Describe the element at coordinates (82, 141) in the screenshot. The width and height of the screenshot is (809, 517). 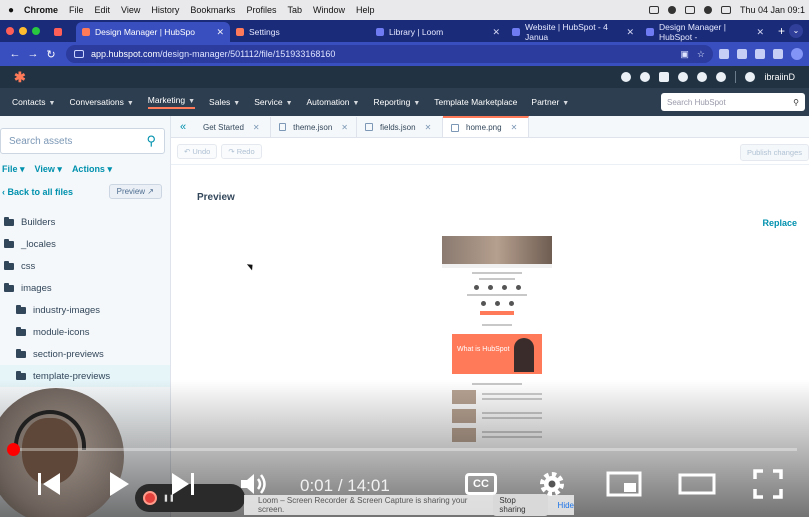
I see `search-assets-input: Search assets ⚲` at that location.